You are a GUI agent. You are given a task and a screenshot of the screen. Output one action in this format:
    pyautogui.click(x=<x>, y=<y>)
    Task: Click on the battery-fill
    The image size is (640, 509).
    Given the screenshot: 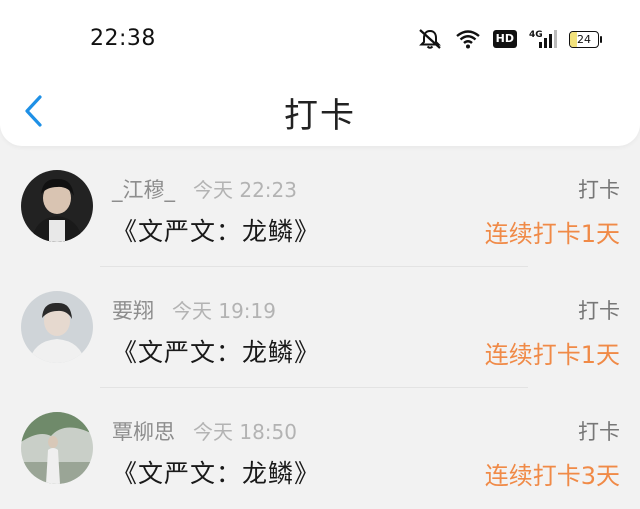 What is the action you would take?
    pyautogui.click(x=573, y=39)
    